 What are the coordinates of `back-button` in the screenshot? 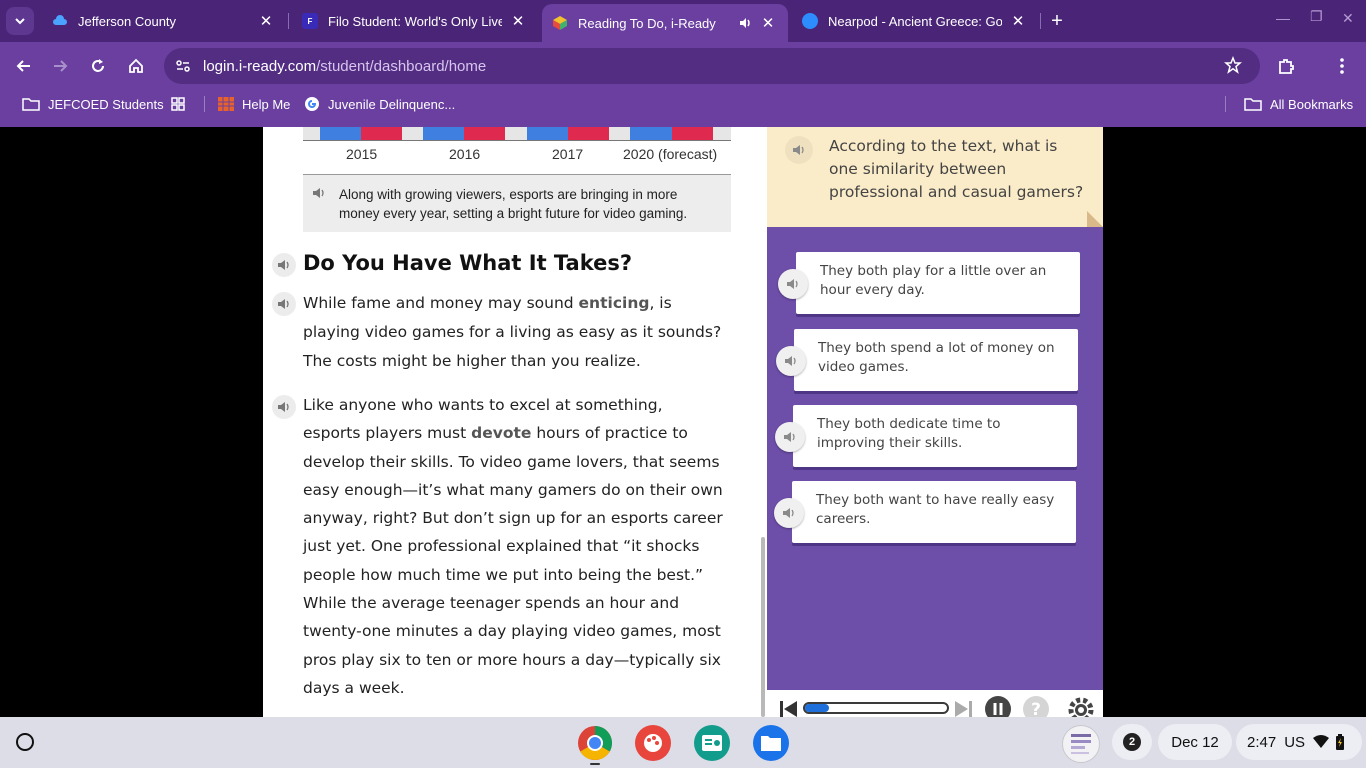 It's located at (24, 66).